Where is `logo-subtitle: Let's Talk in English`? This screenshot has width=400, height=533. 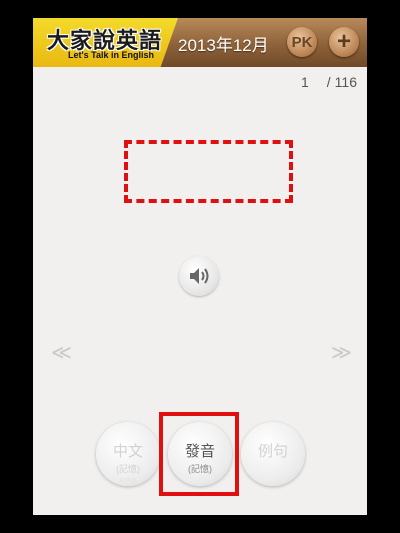
logo-subtitle: Let's Talk in English is located at coordinates (111, 55).